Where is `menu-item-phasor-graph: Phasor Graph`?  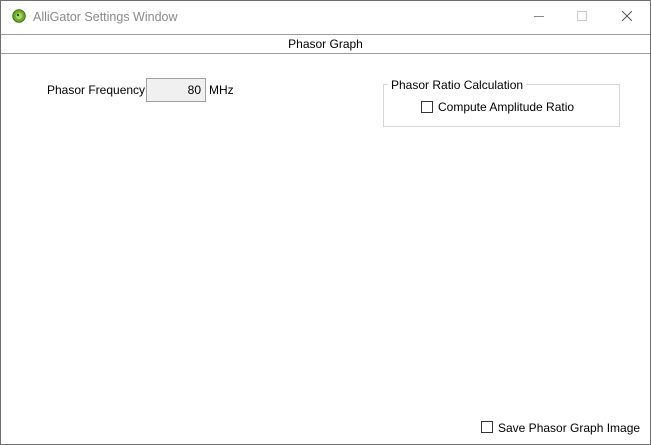 menu-item-phasor-graph: Phasor Graph is located at coordinates (325, 44).